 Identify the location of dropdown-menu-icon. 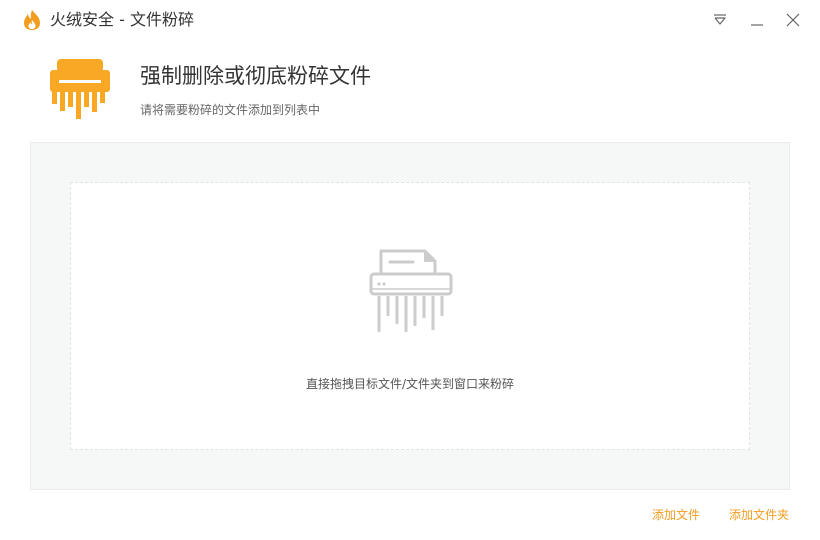
(720, 19).